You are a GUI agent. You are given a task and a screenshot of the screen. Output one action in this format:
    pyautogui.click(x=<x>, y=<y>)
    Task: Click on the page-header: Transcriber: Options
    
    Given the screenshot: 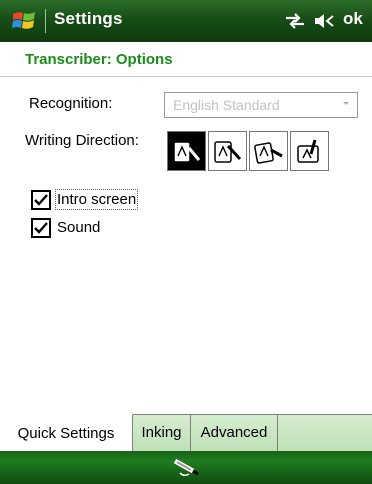 What is the action you would take?
    pyautogui.click(x=186, y=59)
    